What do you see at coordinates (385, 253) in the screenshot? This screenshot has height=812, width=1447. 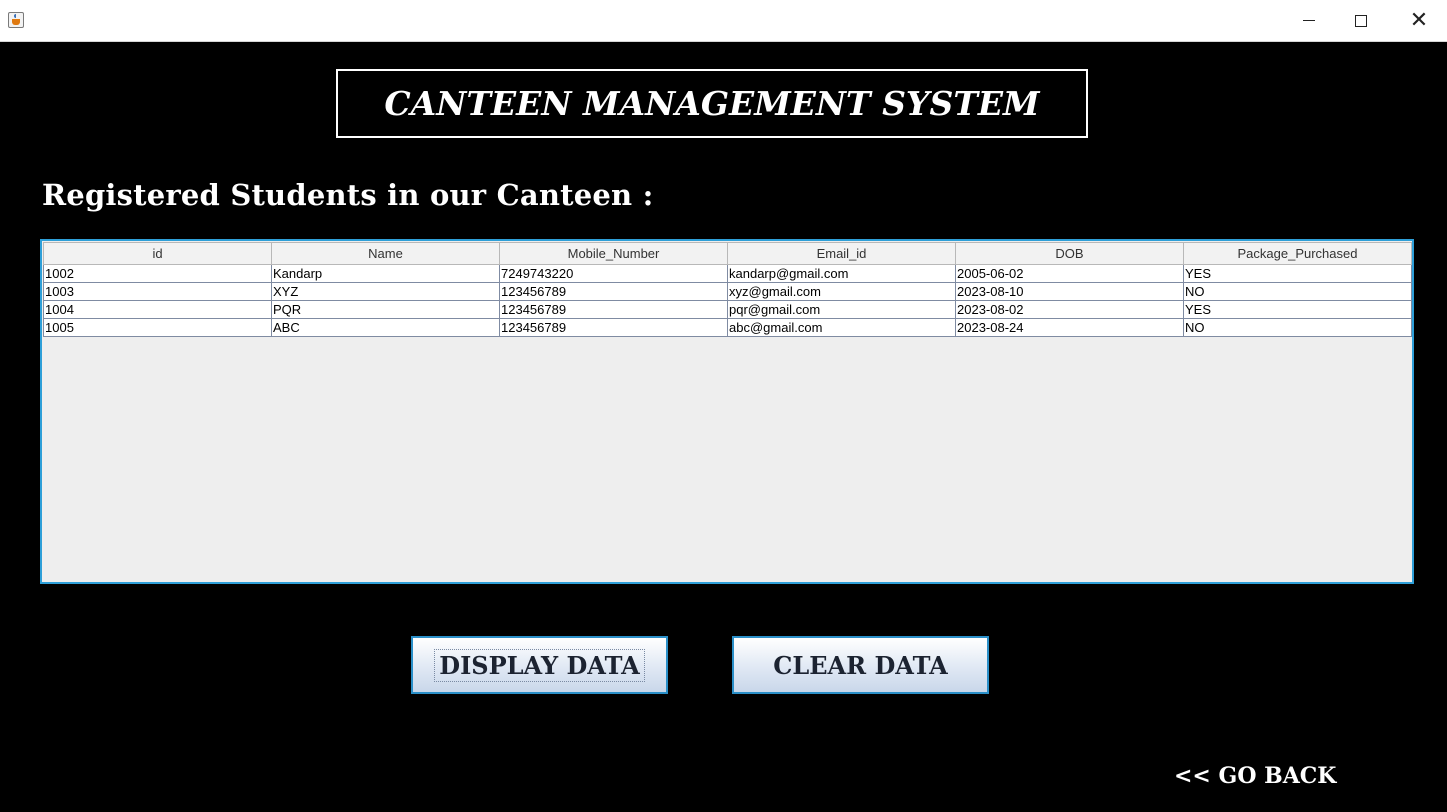 I see `column-header-name: Name` at bounding box center [385, 253].